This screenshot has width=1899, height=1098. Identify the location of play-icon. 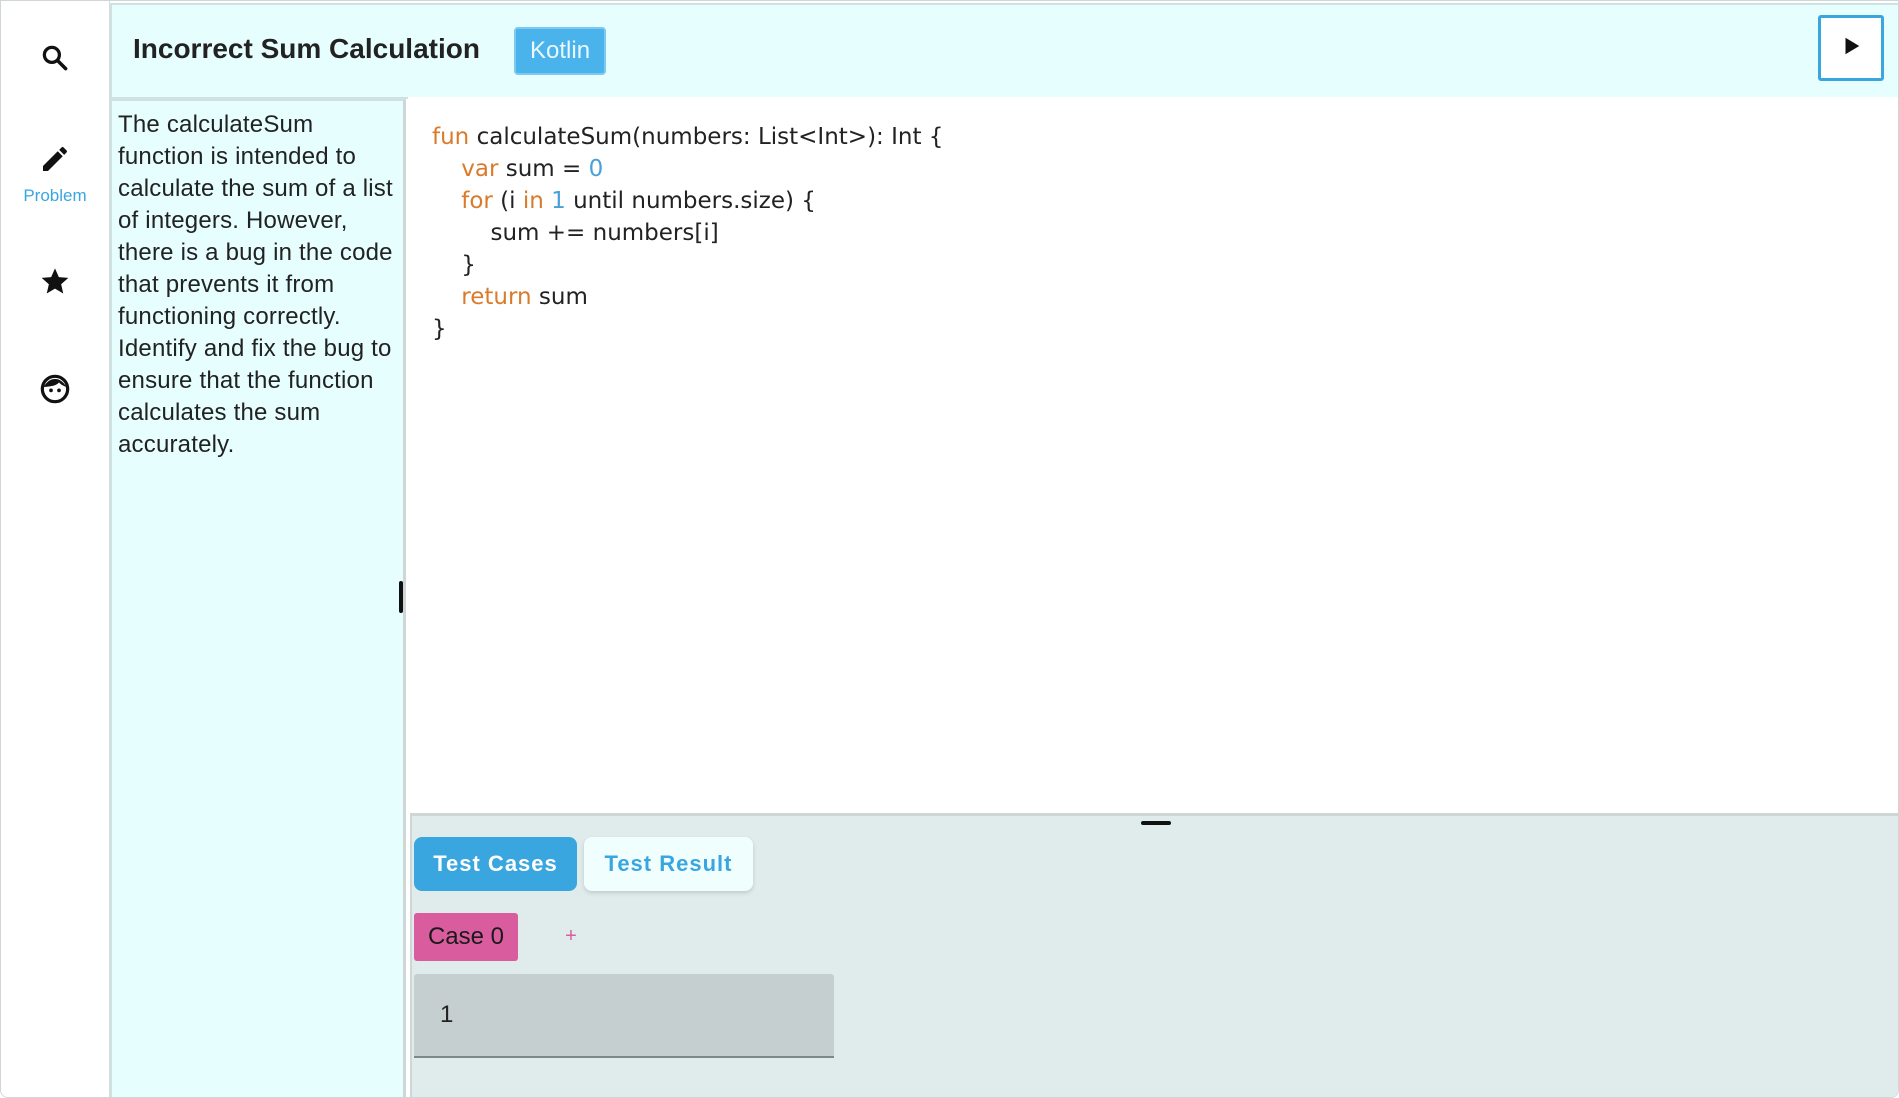
(1851, 48).